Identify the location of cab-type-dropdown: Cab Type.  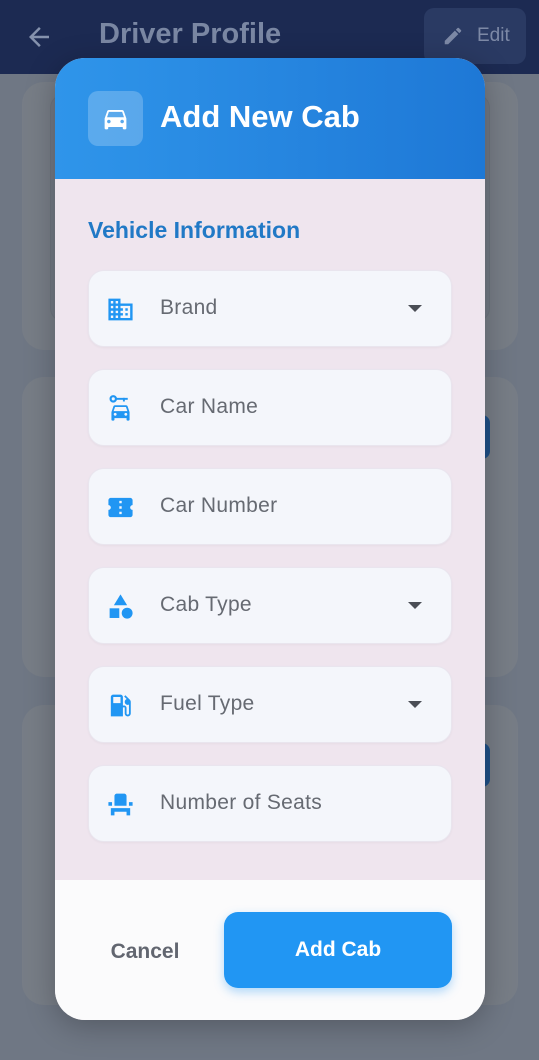
(270, 605).